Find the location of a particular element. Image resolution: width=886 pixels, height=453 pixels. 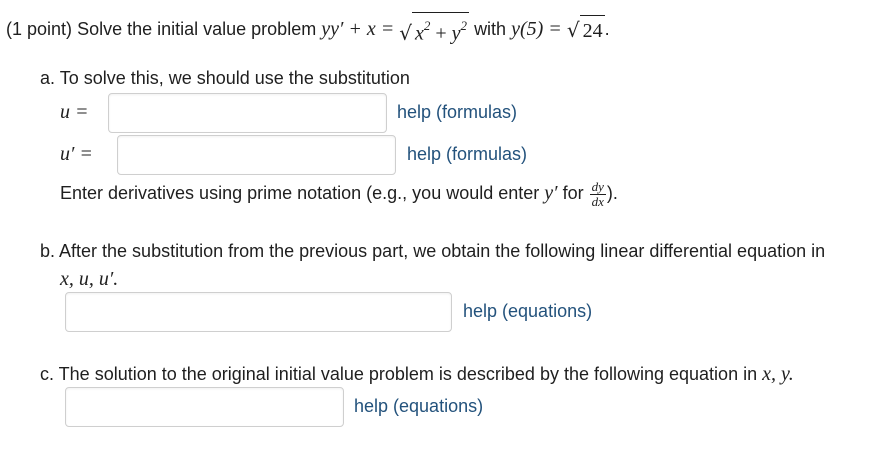

help-formulas-link-2: help (formulas) is located at coordinates (467, 154).